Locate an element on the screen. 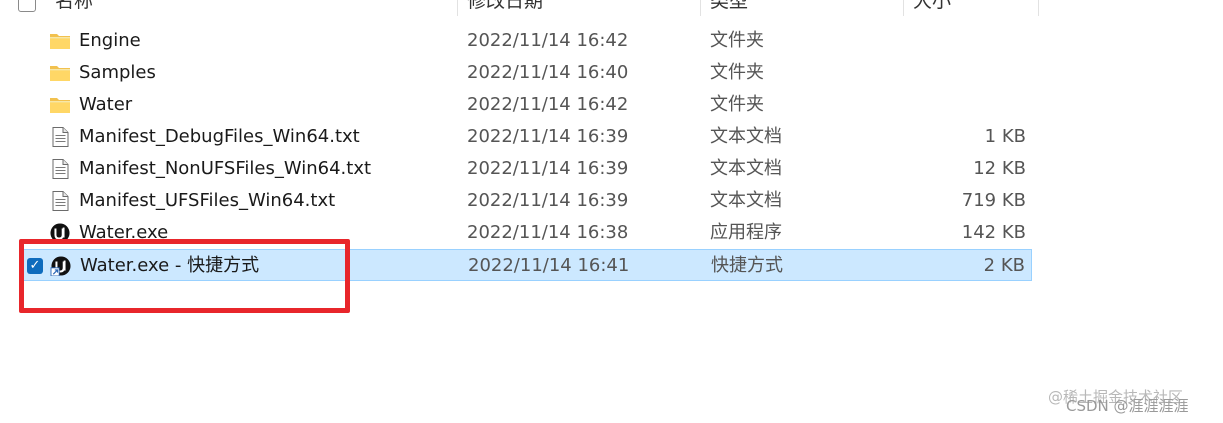 The height and width of the screenshot is (423, 1223). file-type: 应用程序 is located at coordinates (746, 232).